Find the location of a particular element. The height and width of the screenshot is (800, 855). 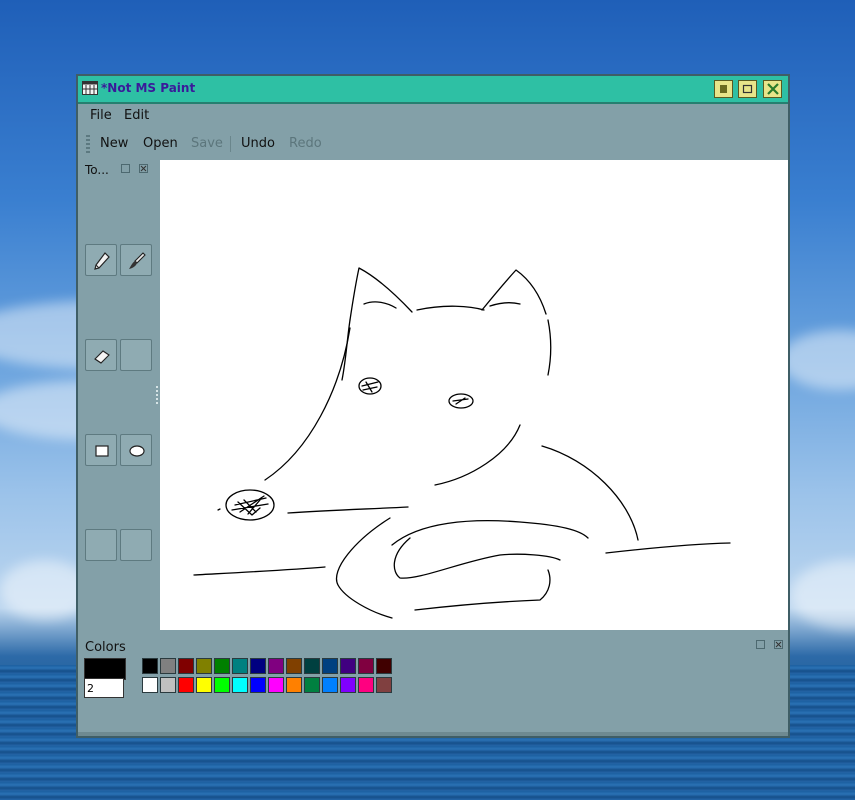

status-bar is located at coordinates (433, 734).